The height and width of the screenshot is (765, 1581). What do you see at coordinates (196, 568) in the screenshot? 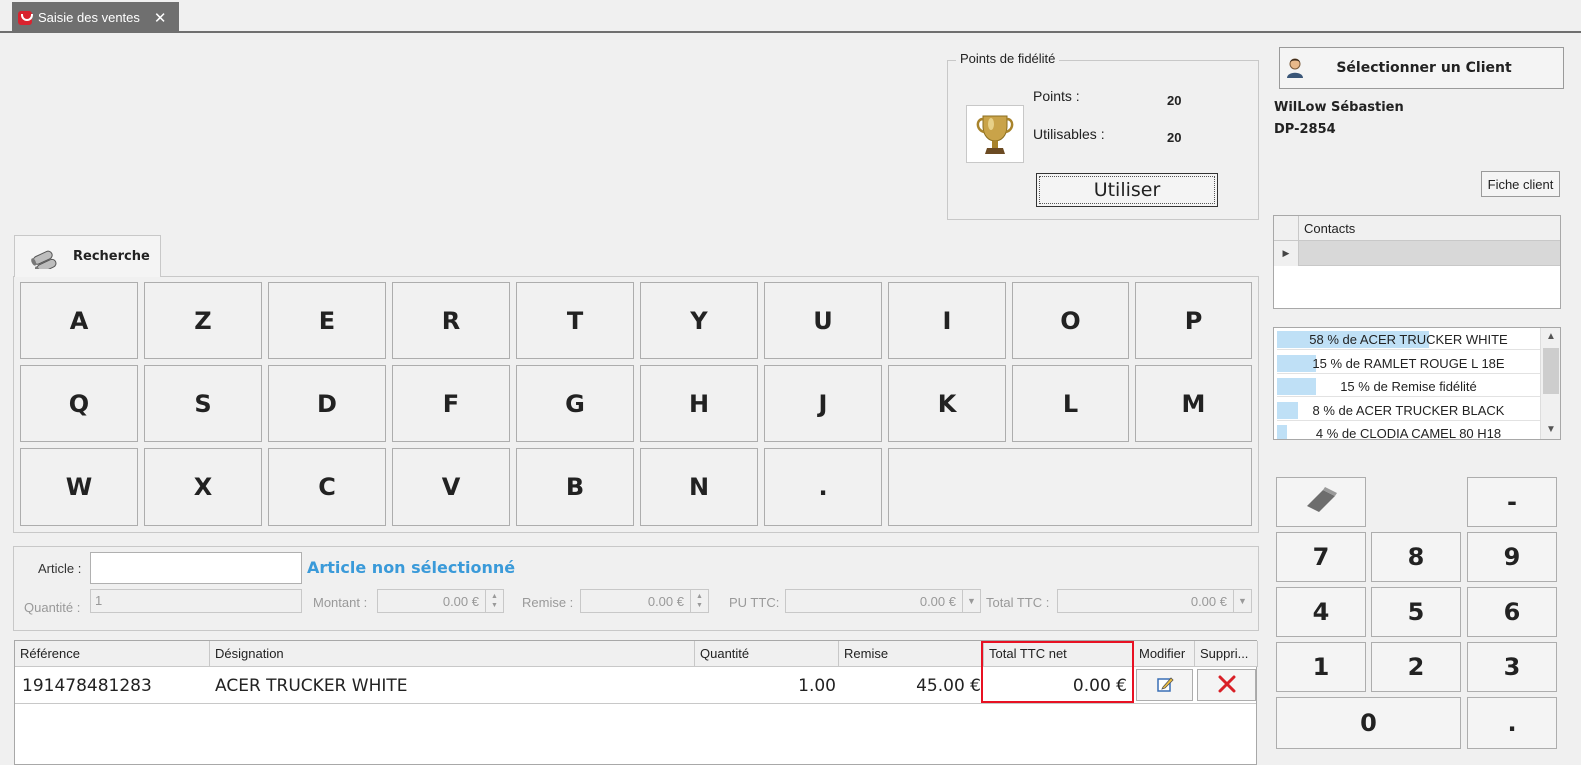
I see `article-input` at bounding box center [196, 568].